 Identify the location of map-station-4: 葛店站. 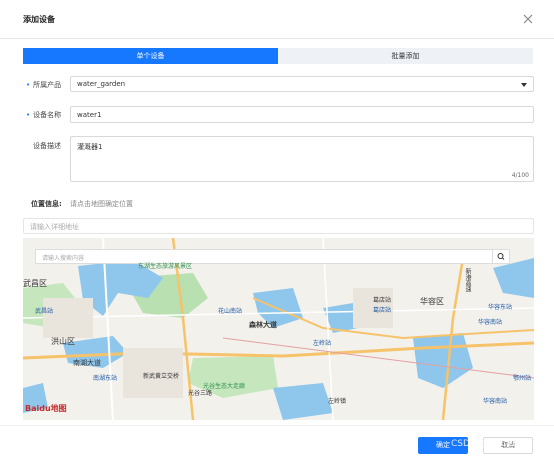
(382, 310).